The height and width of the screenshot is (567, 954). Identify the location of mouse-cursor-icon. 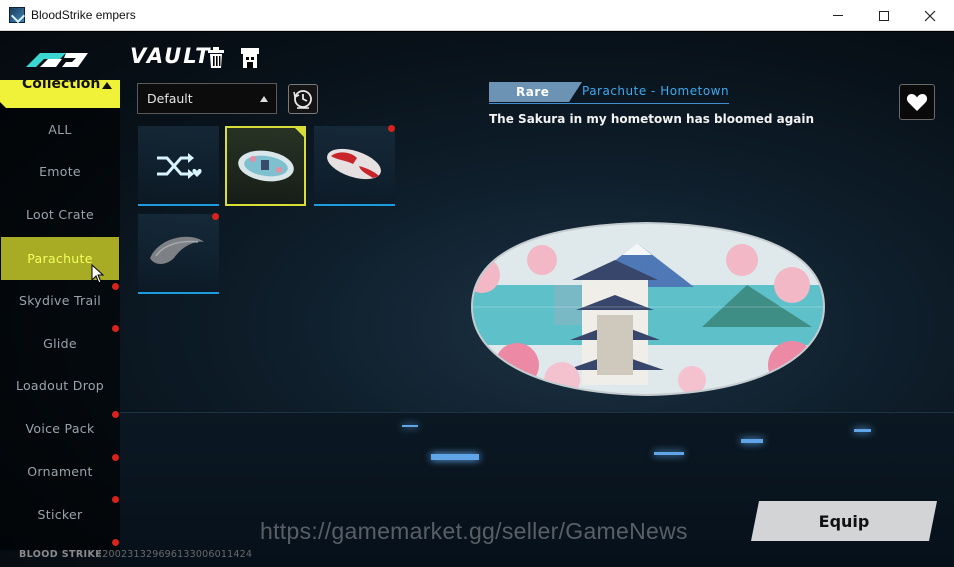
(98, 274).